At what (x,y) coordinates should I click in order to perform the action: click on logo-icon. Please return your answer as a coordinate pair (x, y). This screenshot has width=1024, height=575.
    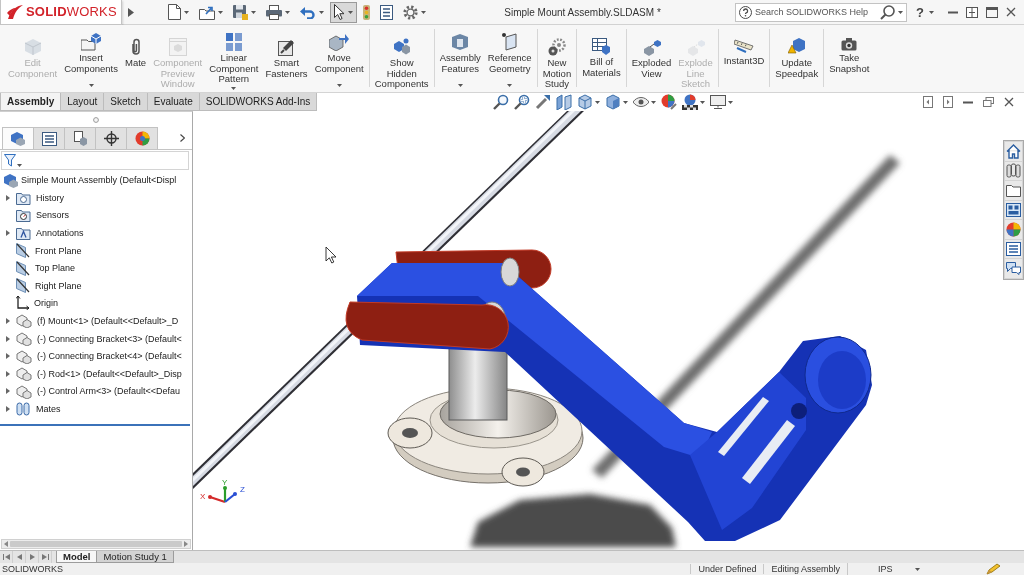
    Looking at the image, I should click on (15, 11).